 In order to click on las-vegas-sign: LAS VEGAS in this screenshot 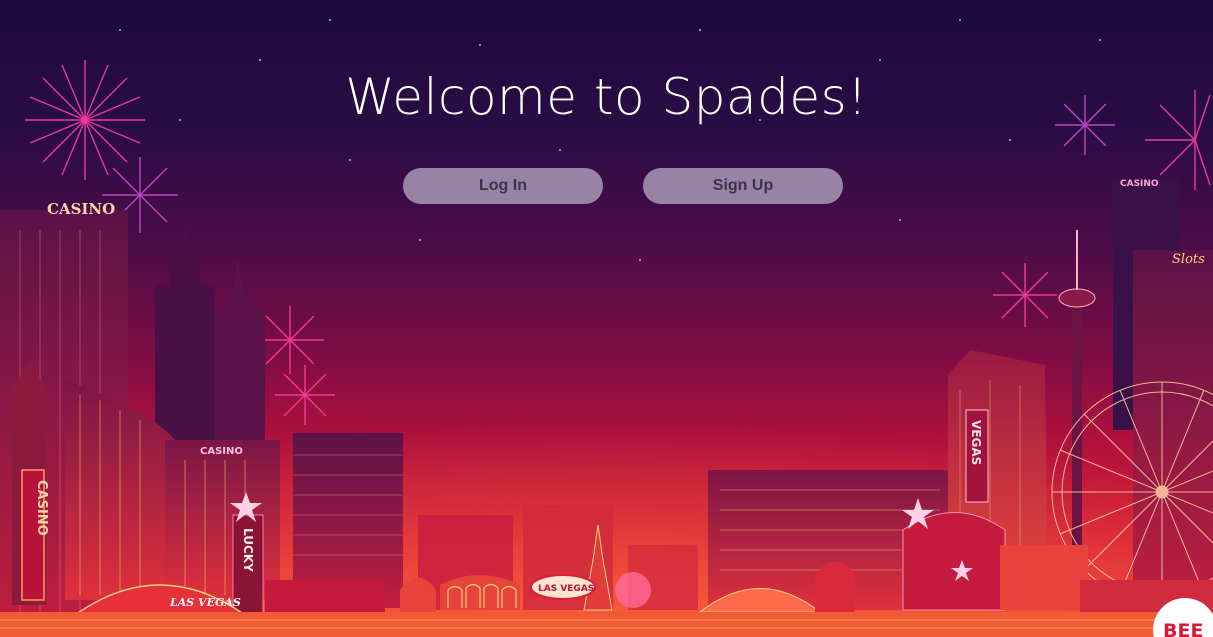, I will do `click(566, 589)`.